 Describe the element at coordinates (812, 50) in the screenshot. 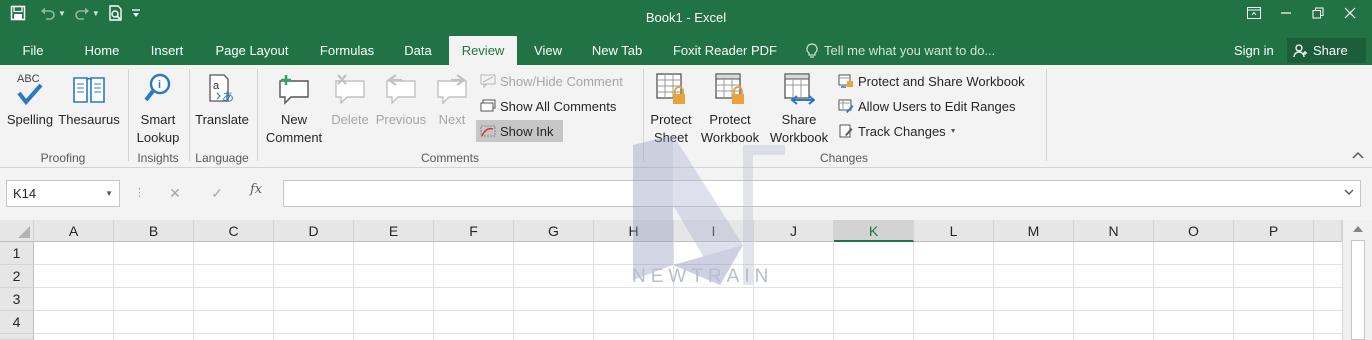

I see `lightbulb-icon` at that location.